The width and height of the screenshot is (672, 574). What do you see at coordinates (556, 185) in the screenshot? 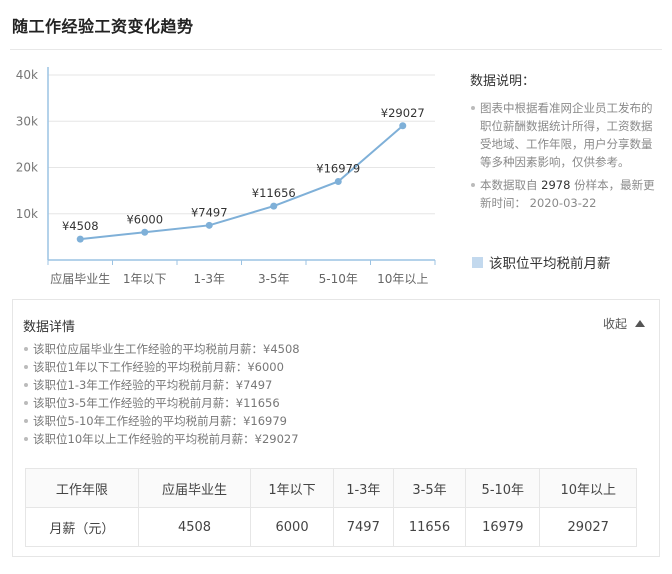
I see `sample-count: 2978` at bounding box center [556, 185].